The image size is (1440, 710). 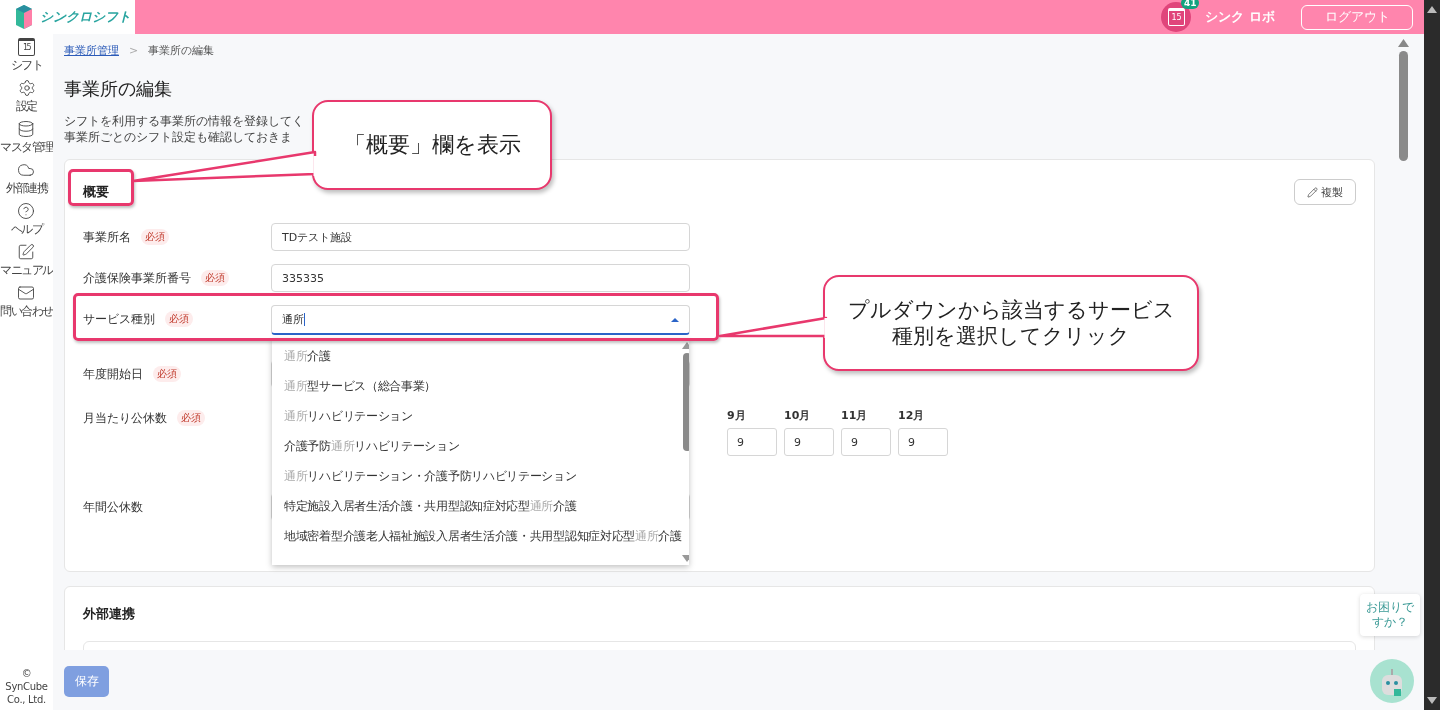 I want to click on sidebar-item: 15 シフト, so click(x=26, y=58).